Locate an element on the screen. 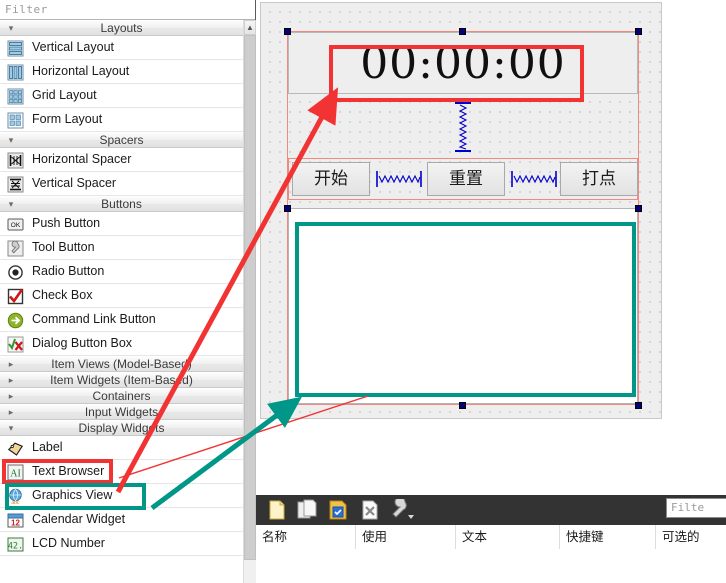 The height and width of the screenshot is (583, 726). widget-box-scrollbar: ▲ is located at coordinates (249, 301).